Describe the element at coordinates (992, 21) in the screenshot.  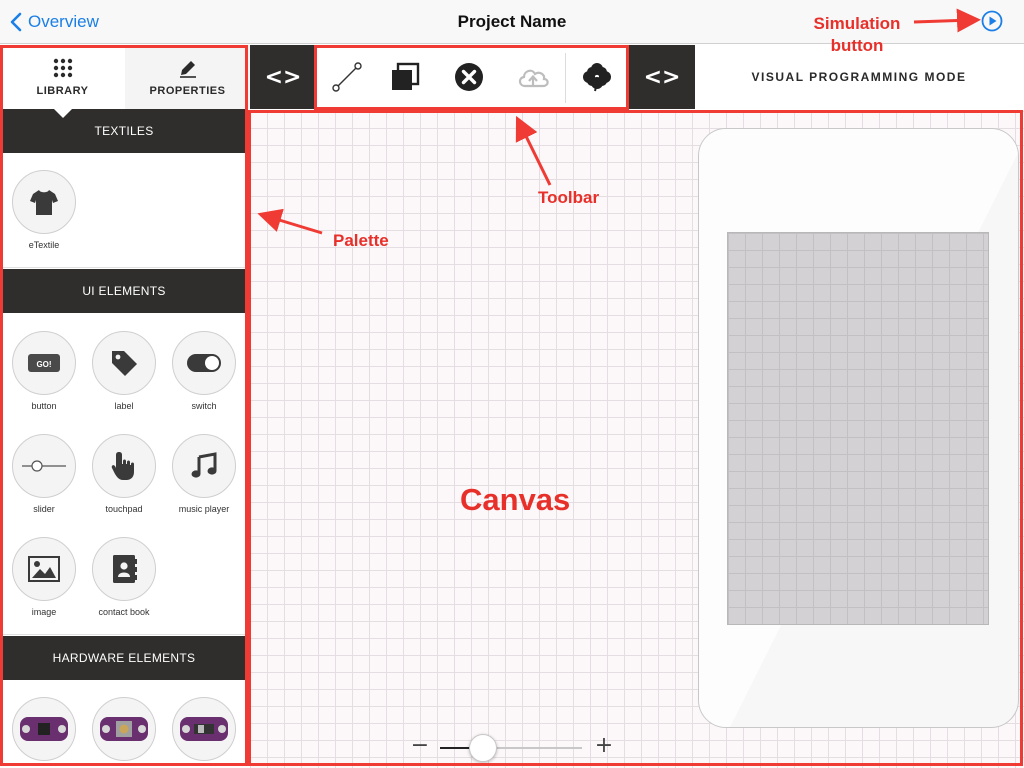
I see `play-circle-icon` at that location.